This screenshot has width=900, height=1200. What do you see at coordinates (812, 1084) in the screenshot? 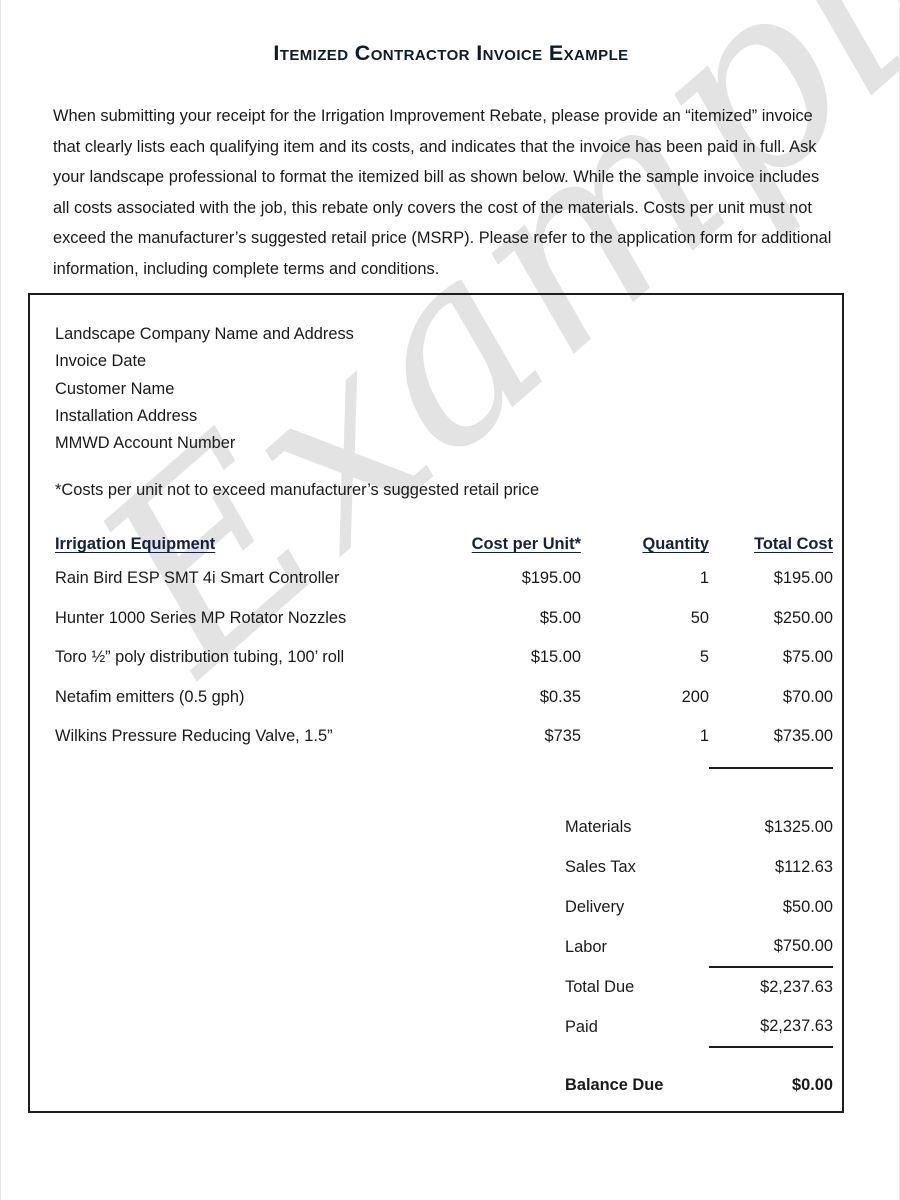
I see `summary-value: $0.00` at bounding box center [812, 1084].